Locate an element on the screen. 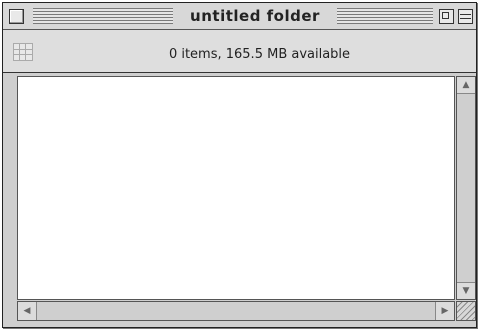 This screenshot has width=479, height=330. folder-status-text: 0 items, 165.5 MB available is located at coordinates (259, 54).